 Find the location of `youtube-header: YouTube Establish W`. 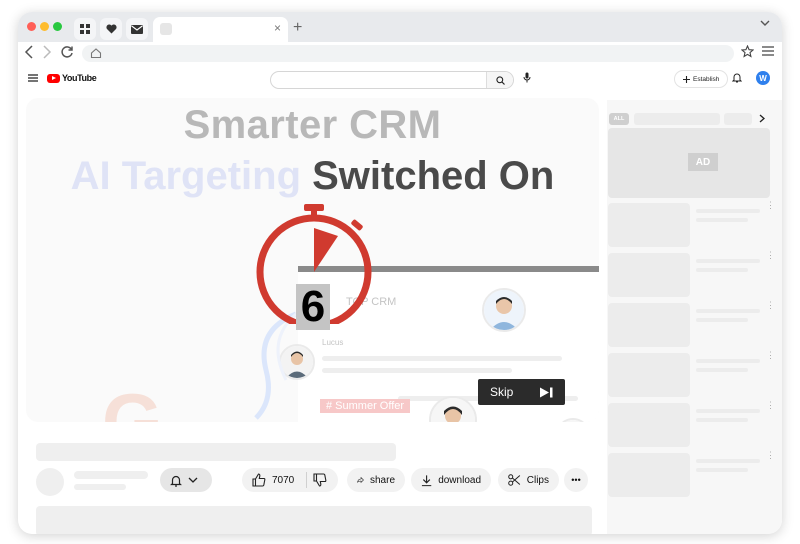

youtube-header: YouTube Establish W is located at coordinates (400, 80).